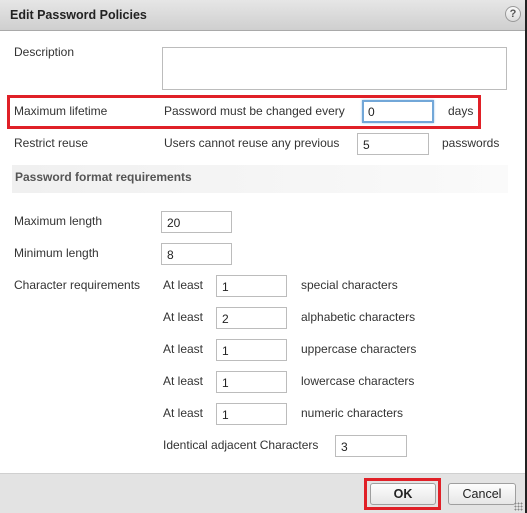  What do you see at coordinates (359, 349) in the screenshot?
I see `char-row-suffix: uppercase characters` at bounding box center [359, 349].